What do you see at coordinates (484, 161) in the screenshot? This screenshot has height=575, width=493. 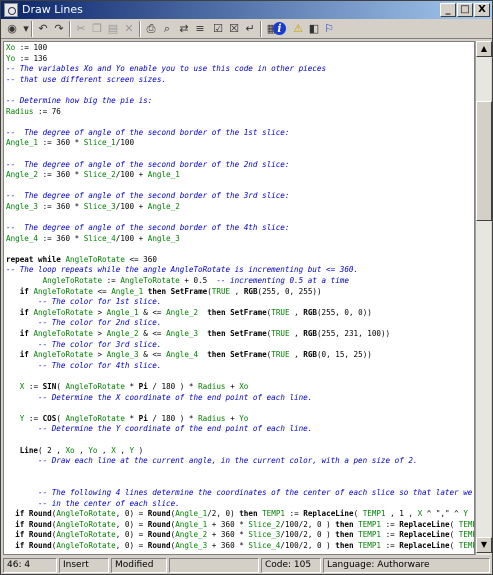 I see `scroll-thumb` at bounding box center [484, 161].